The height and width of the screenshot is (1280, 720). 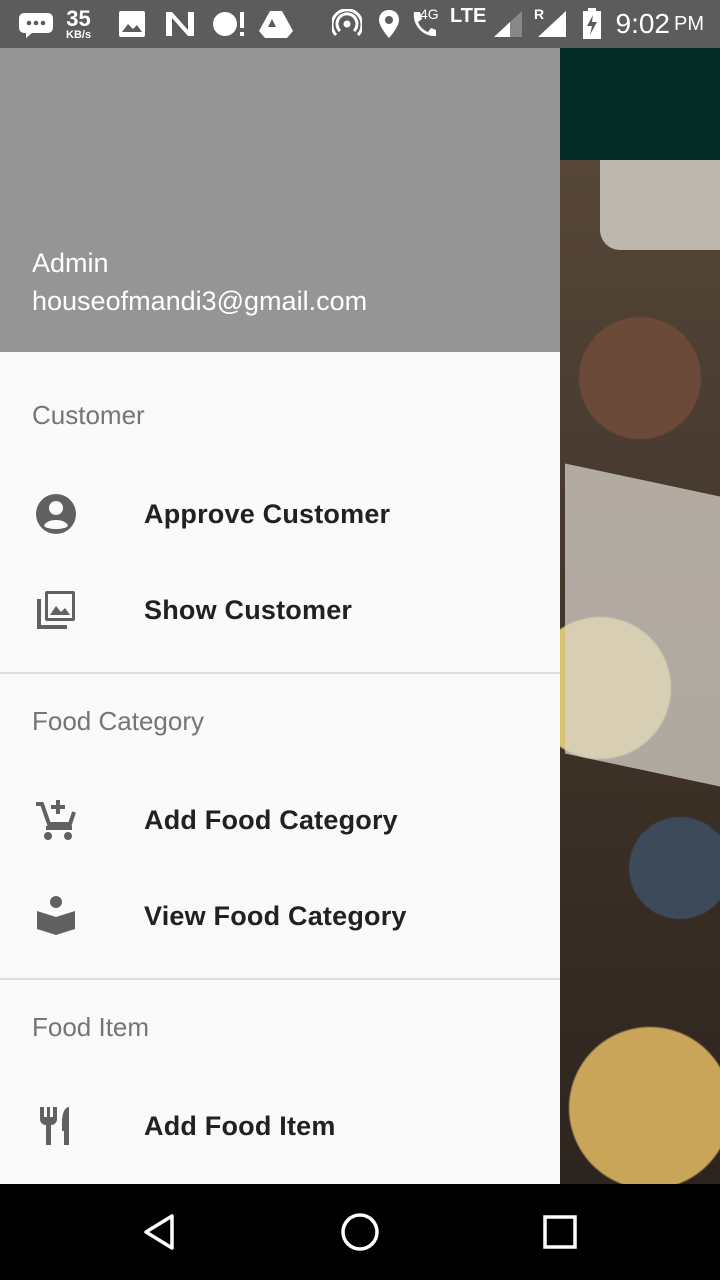 I want to click on book-reader-icon, so click(x=56, y=916).